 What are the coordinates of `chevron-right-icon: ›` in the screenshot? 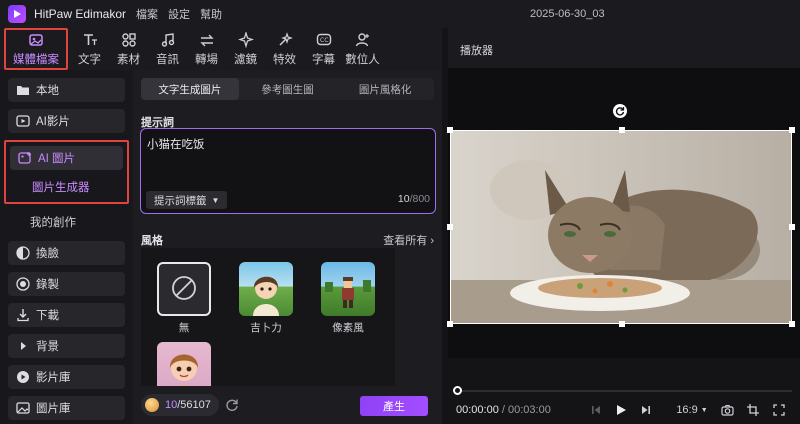 It's located at (432, 241).